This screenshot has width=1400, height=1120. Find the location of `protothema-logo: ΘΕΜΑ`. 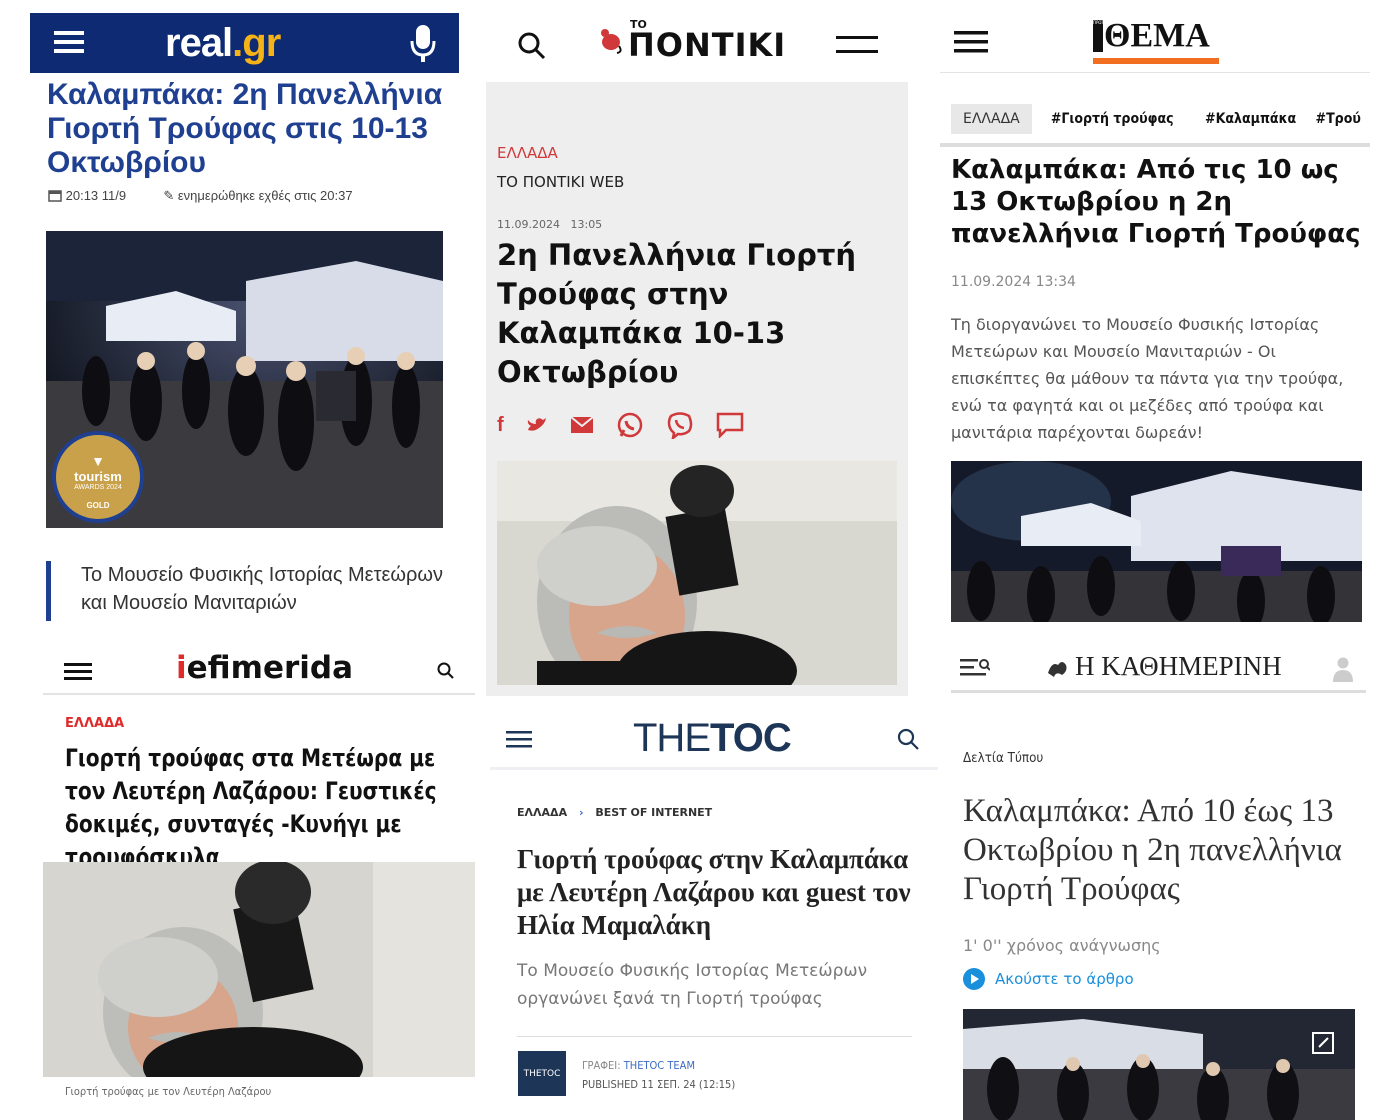

protothema-logo: ΘΕΜΑ is located at coordinates (1156, 40).